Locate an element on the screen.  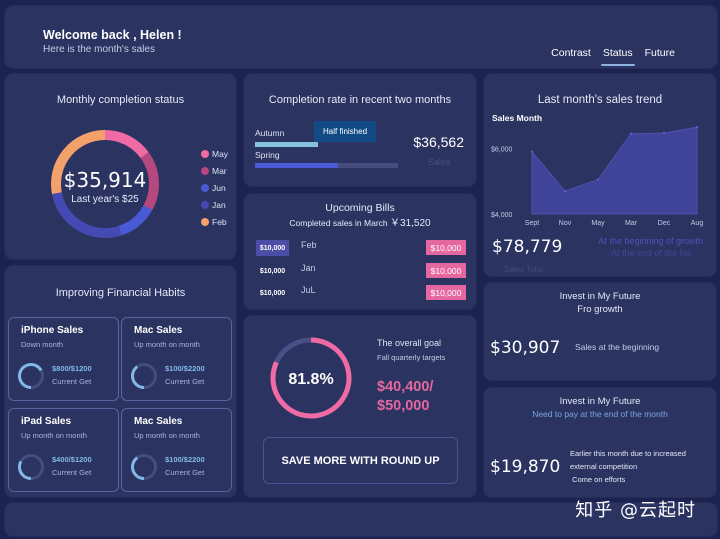
invest1-heading: Invest in My Future is located at coordinates (600, 296).